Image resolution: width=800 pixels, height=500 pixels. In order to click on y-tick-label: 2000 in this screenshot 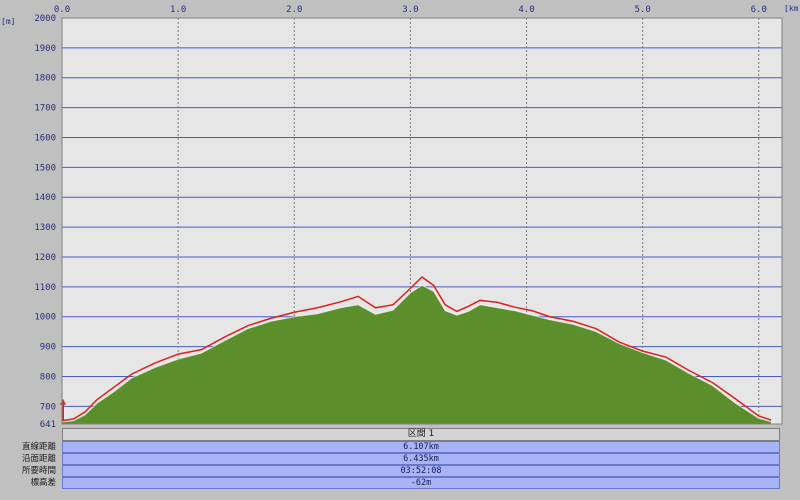, I will do `click(45, 19)`.